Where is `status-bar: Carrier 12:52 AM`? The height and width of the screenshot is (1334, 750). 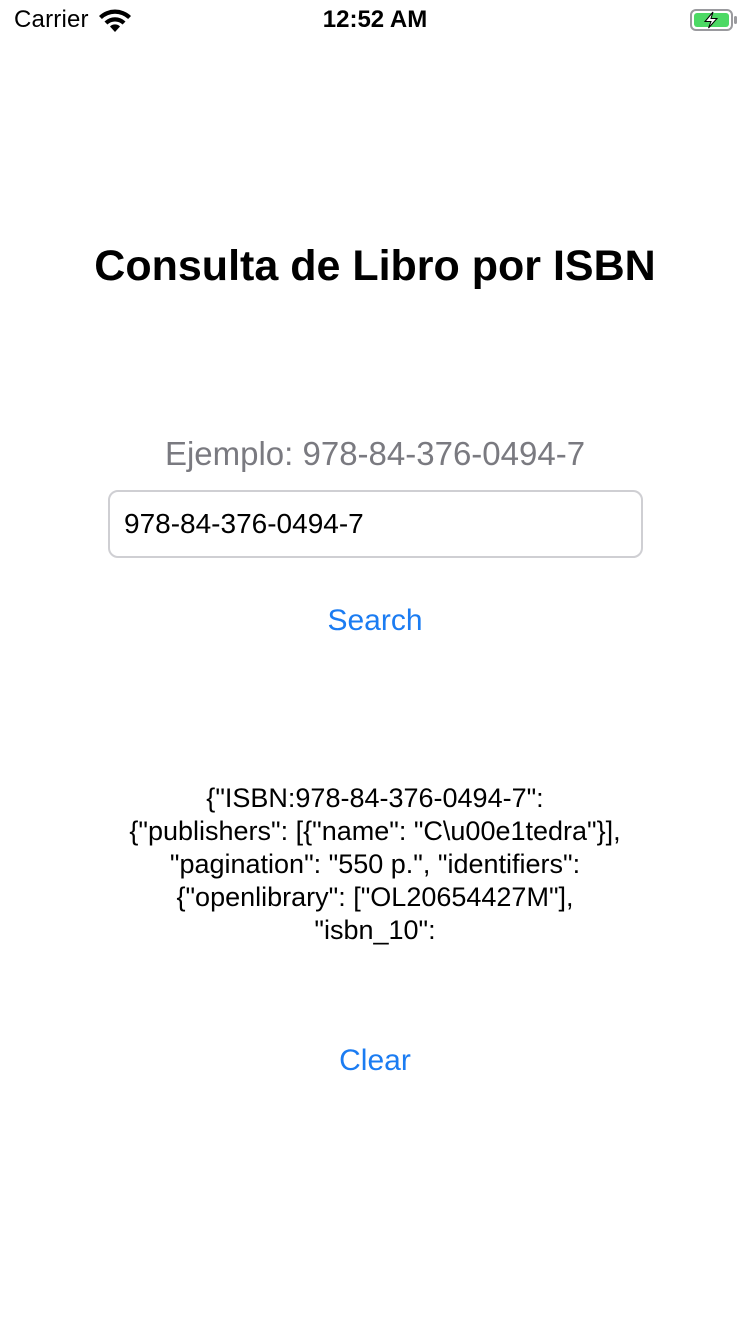
status-bar: Carrier 12:52 AM is located at coordinates (375, 20).